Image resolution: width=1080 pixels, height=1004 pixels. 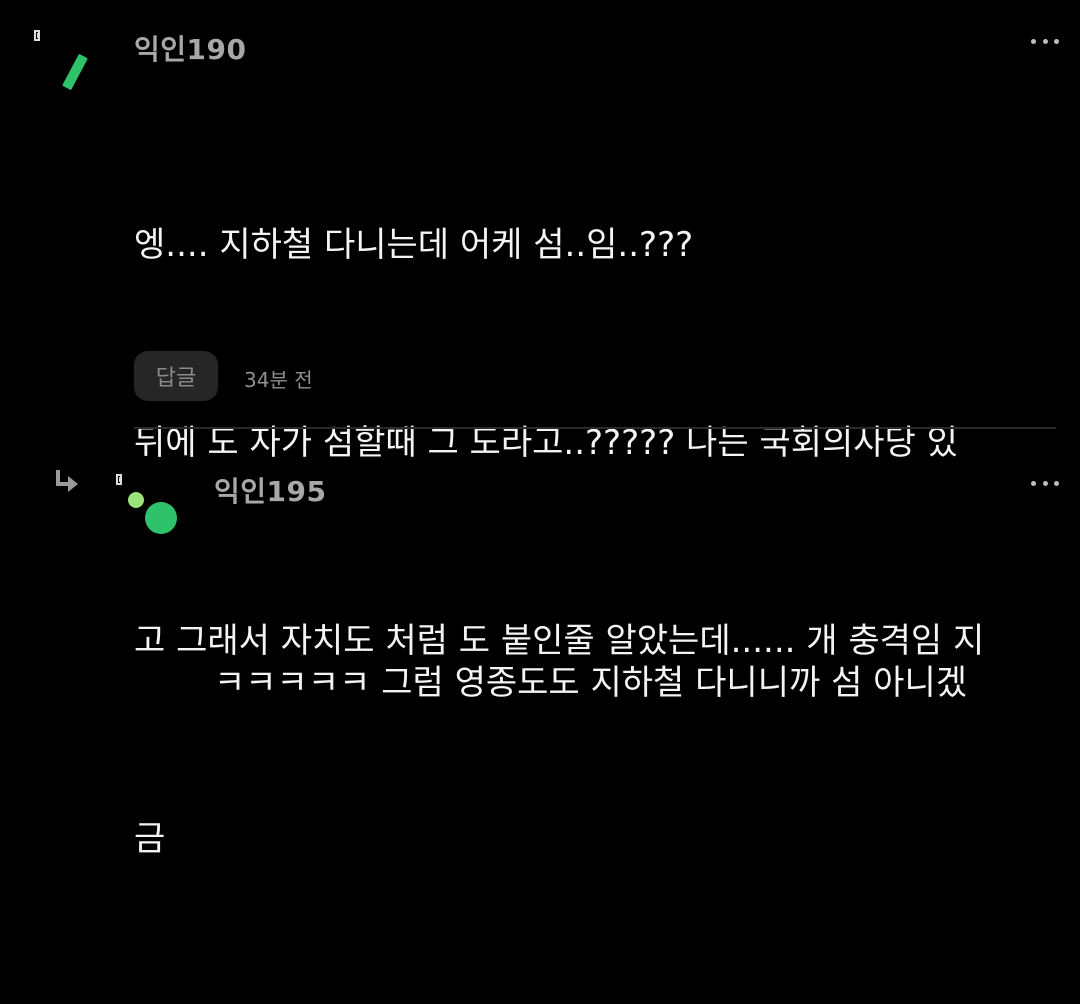 What do you see at coordinates (414, 245) in the screenshot?
I see `comment-line: 엥.... 지하철 다니는데 어케 섬..임..???` at bounding box center [414, 245].